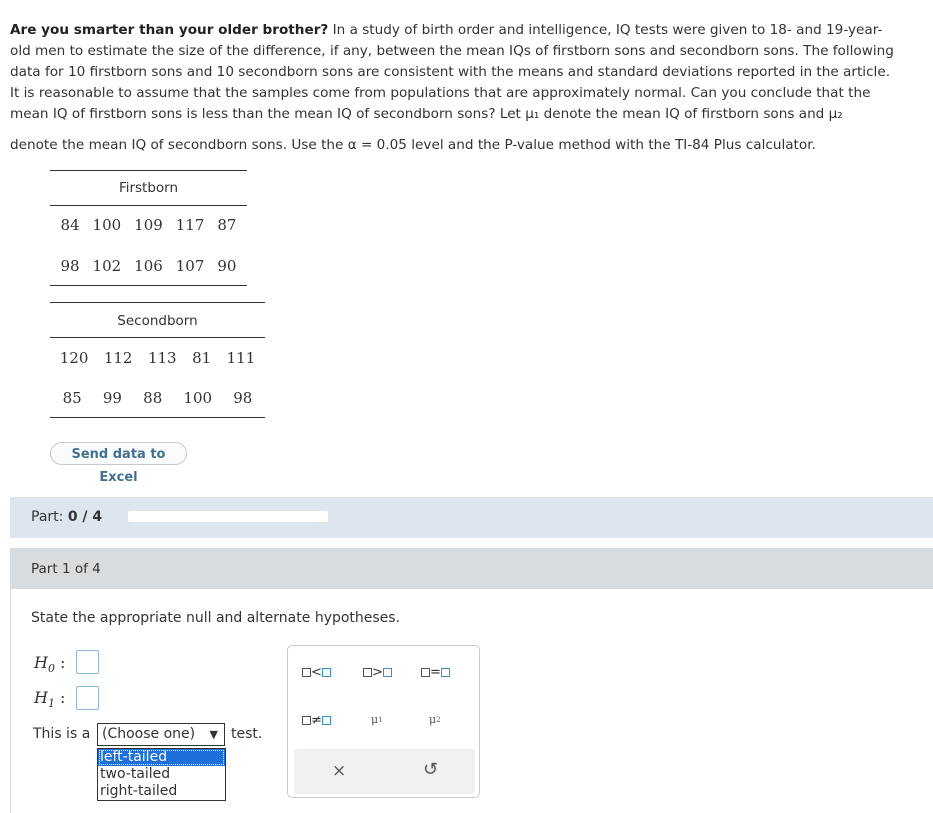  Describe the element at coordinates (74, 358) in the screenshot. I see `table-cell: 120` at that location.